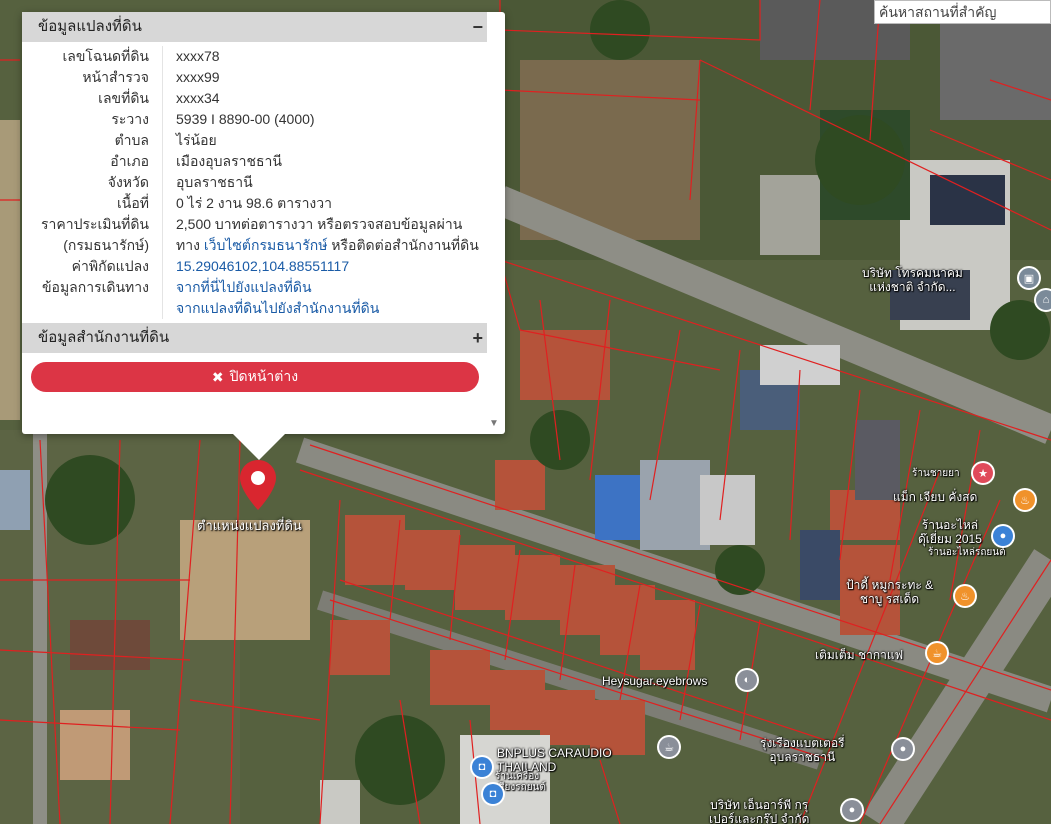 The height and width of the screenshot is (824, 1051). What do you see at coordinates (244, 287) in the screenshot?
I see `directions-to-parcel-link: จากที่นี่ไปยังแปลงที่ดิน` at bounding box center [244, 287].